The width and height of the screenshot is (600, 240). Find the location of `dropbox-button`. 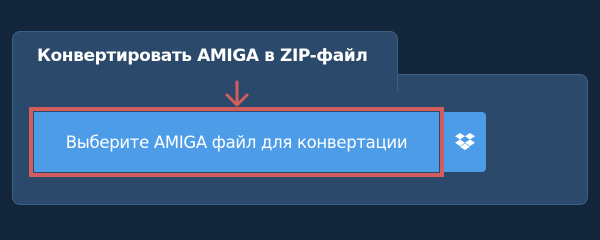

dropbox-button is located at coordinates (465, 142).